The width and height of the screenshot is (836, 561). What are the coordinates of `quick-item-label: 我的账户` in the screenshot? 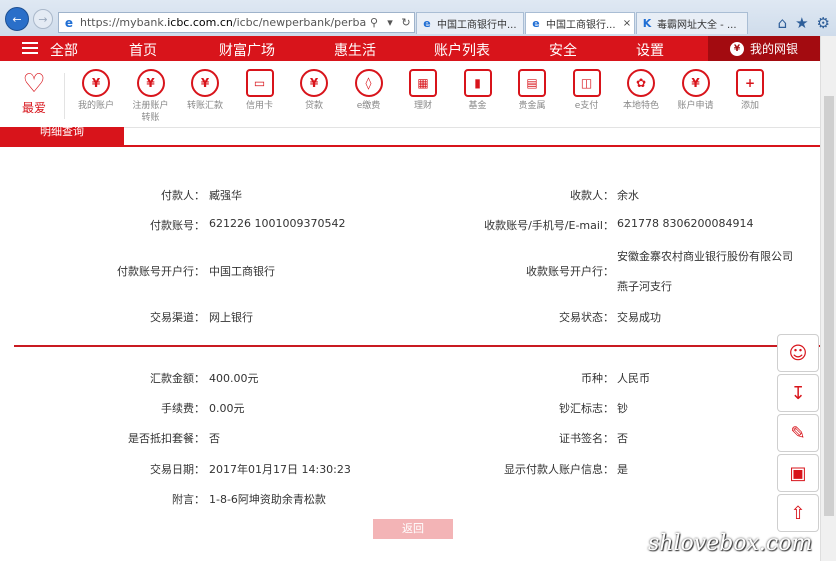 It's located at (95, 106).